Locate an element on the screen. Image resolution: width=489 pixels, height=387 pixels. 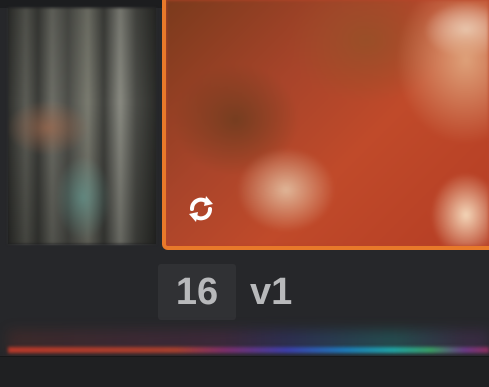
cache-refresh-icon is located at coordinates (201, 209).